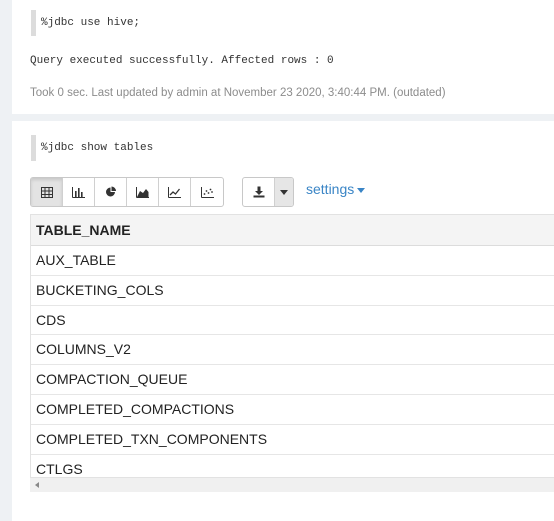 This screenshot has width=554, height=521. I want to click on bar-chart-button, so click(79, 192).